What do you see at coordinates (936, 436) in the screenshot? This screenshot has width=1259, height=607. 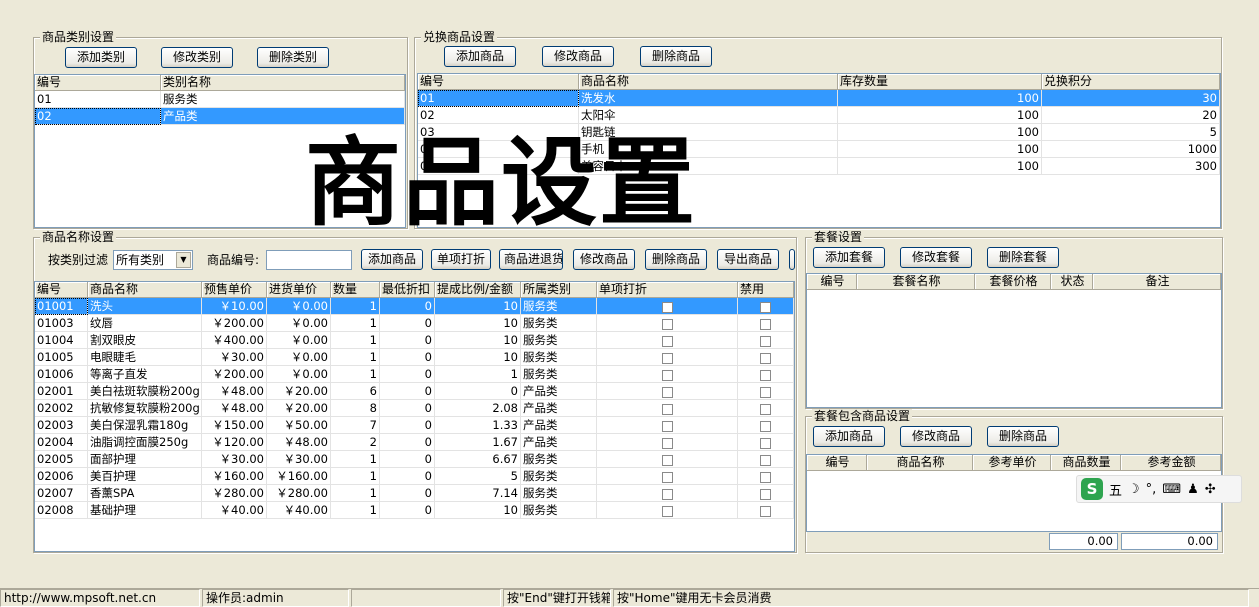 I see `edit-package-item-button: 修改商品` at bounding box center [936, 436].